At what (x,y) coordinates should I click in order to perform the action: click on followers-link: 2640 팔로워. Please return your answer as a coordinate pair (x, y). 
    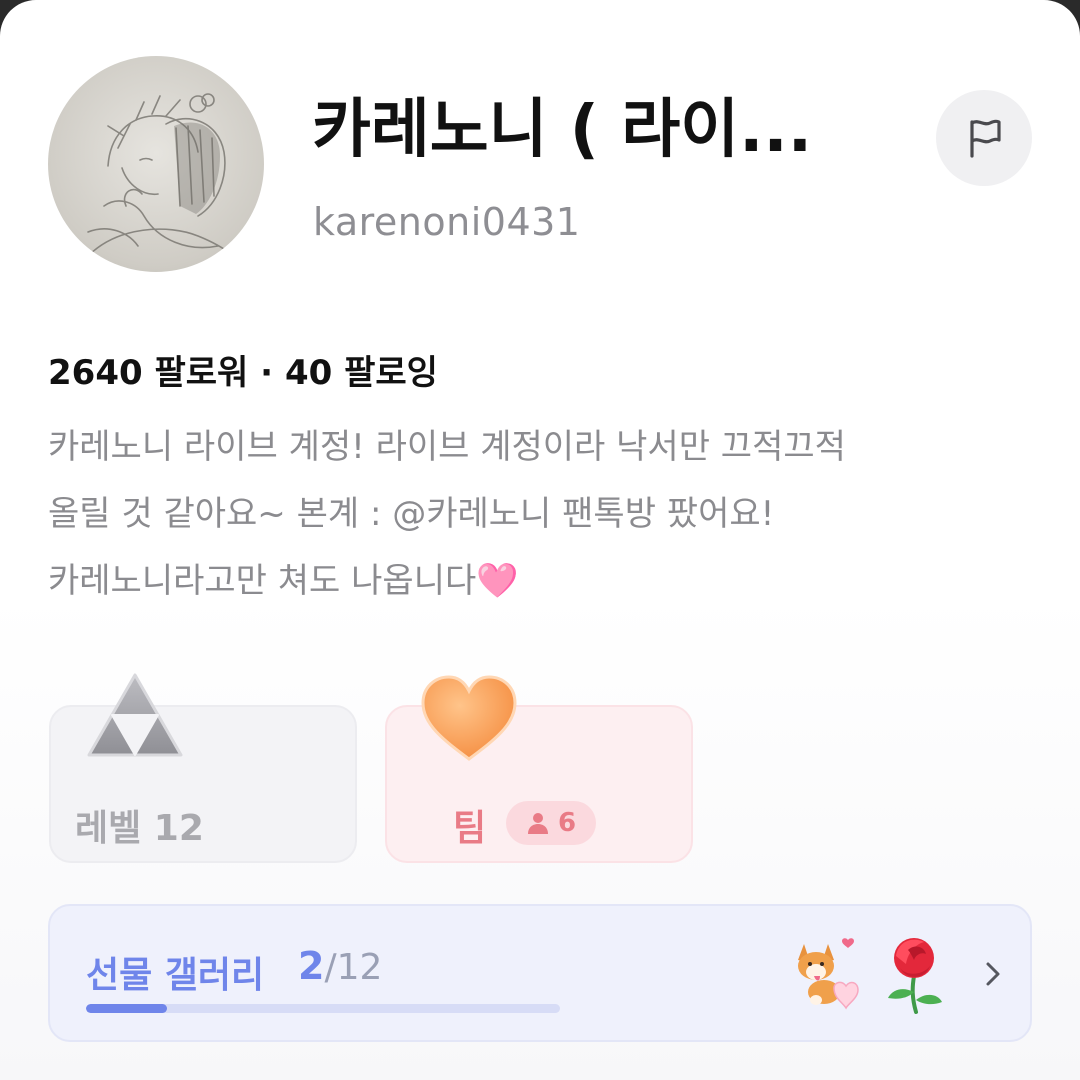
    Looking at the image, I should click on (148, 373).